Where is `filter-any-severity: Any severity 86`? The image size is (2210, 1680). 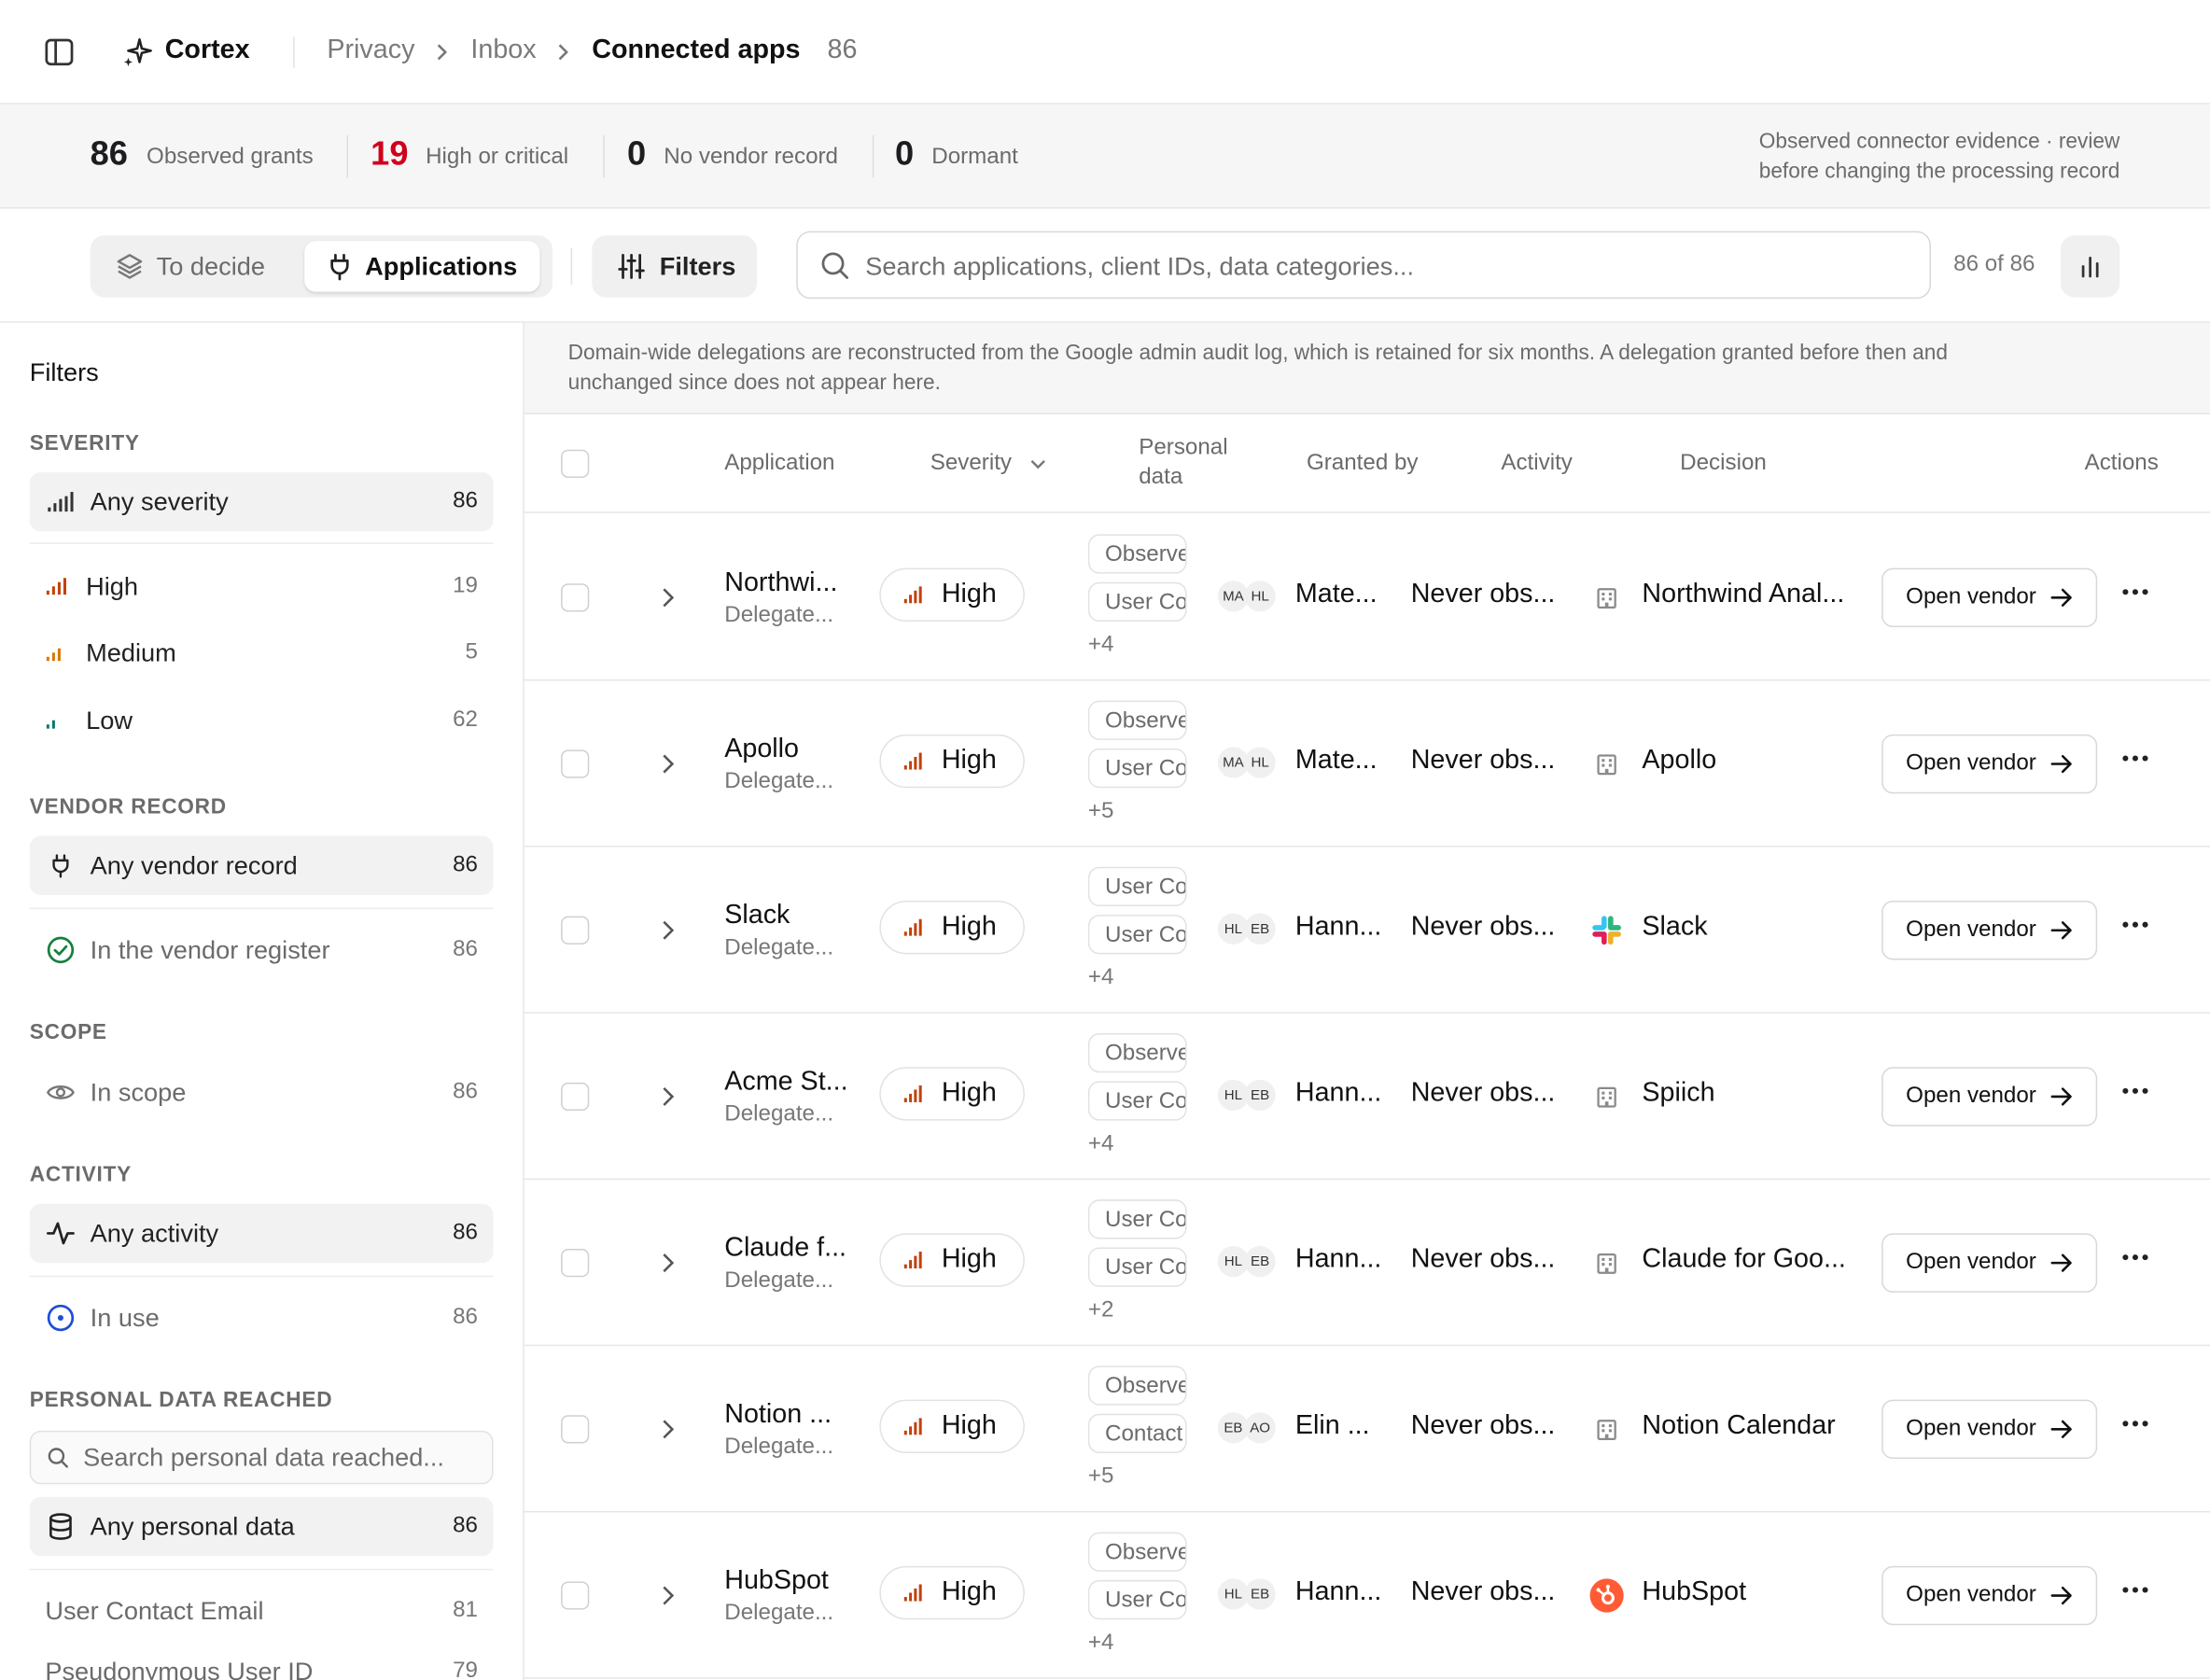 filter-any-severity: Any severity 86 is located at coordinates (261, 501).